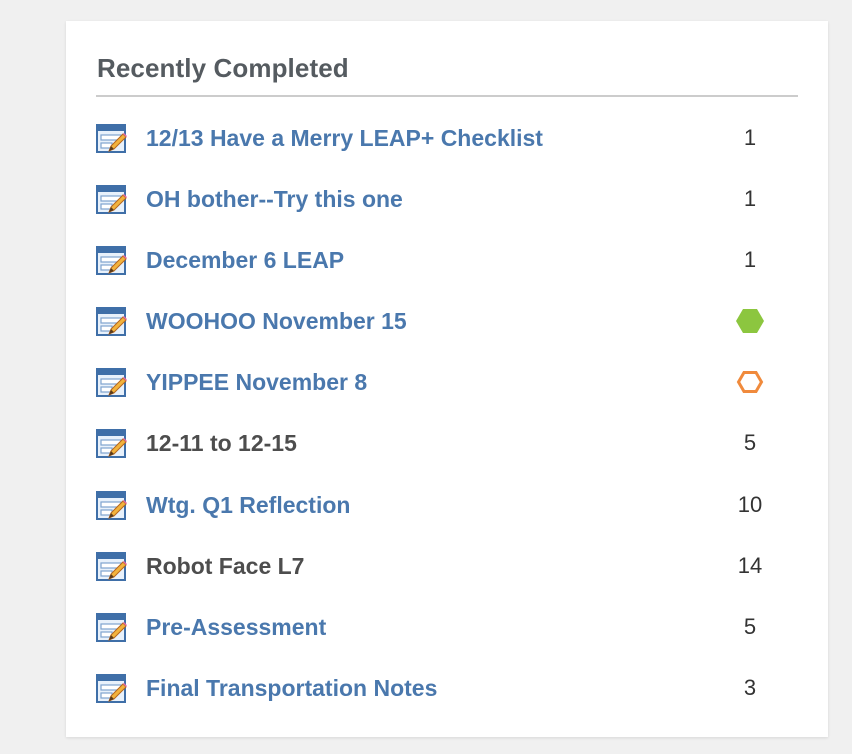 The image size is (852, 754). What do you see at coordinates (291, 688) in the screenshot?
I see `item-title: Final Transportation Notes` at bounding box center [291, 688].